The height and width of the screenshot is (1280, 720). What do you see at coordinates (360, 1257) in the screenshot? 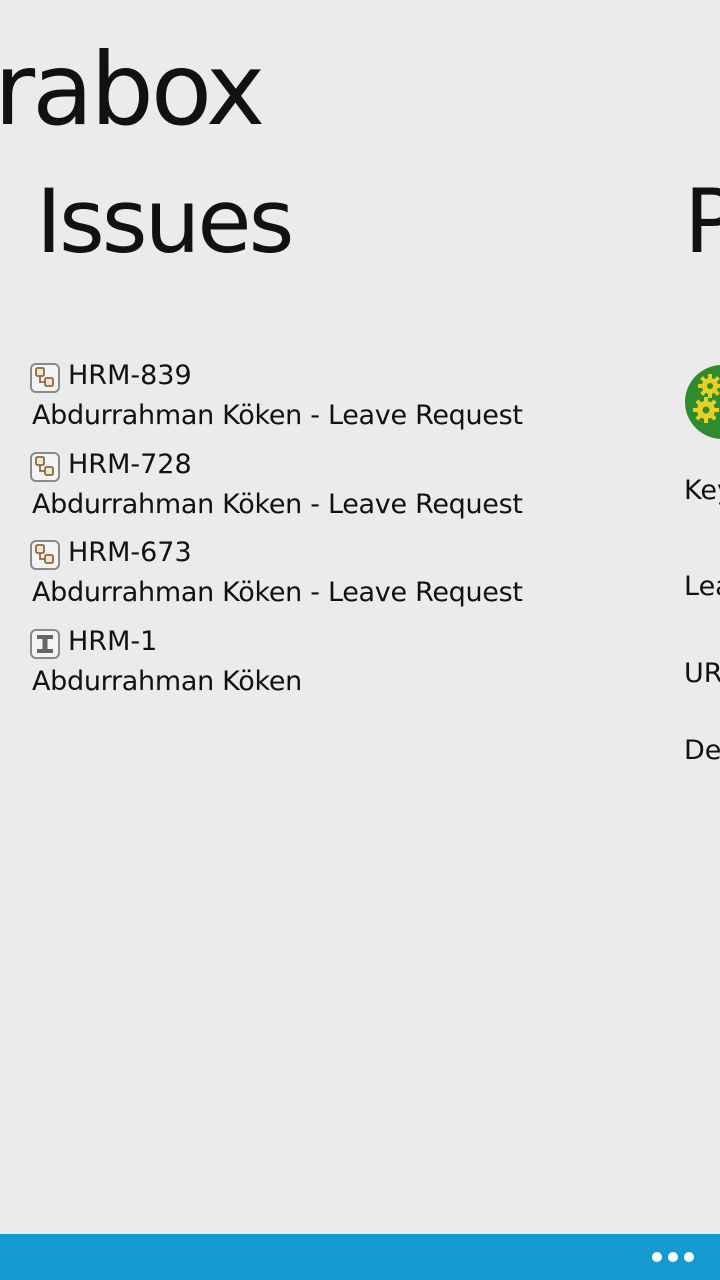
I see `app-bar` at bounding box center [360, 1257].